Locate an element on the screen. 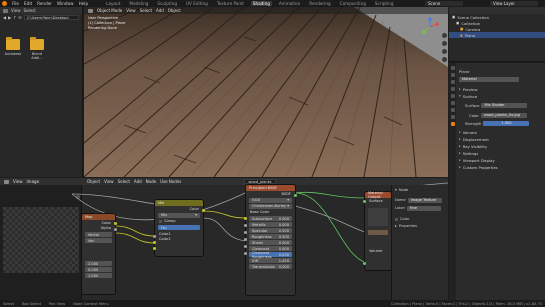 The width and height of the screenshot is (545, 307). pan-icon is located at coordinates (444, 43).